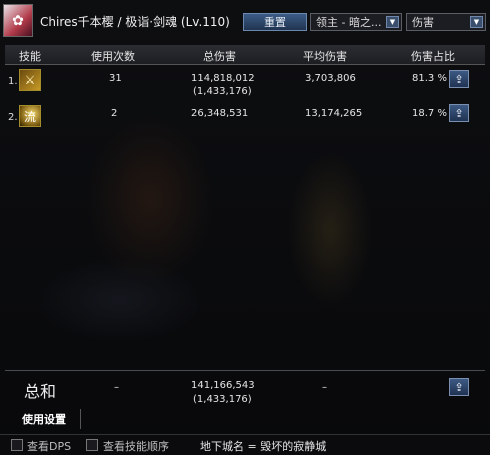  What do you see at coordinates (325, 56) in the screenshot?
I see `column-average-damage: 平均伤害` at bounding box center [325, 56].